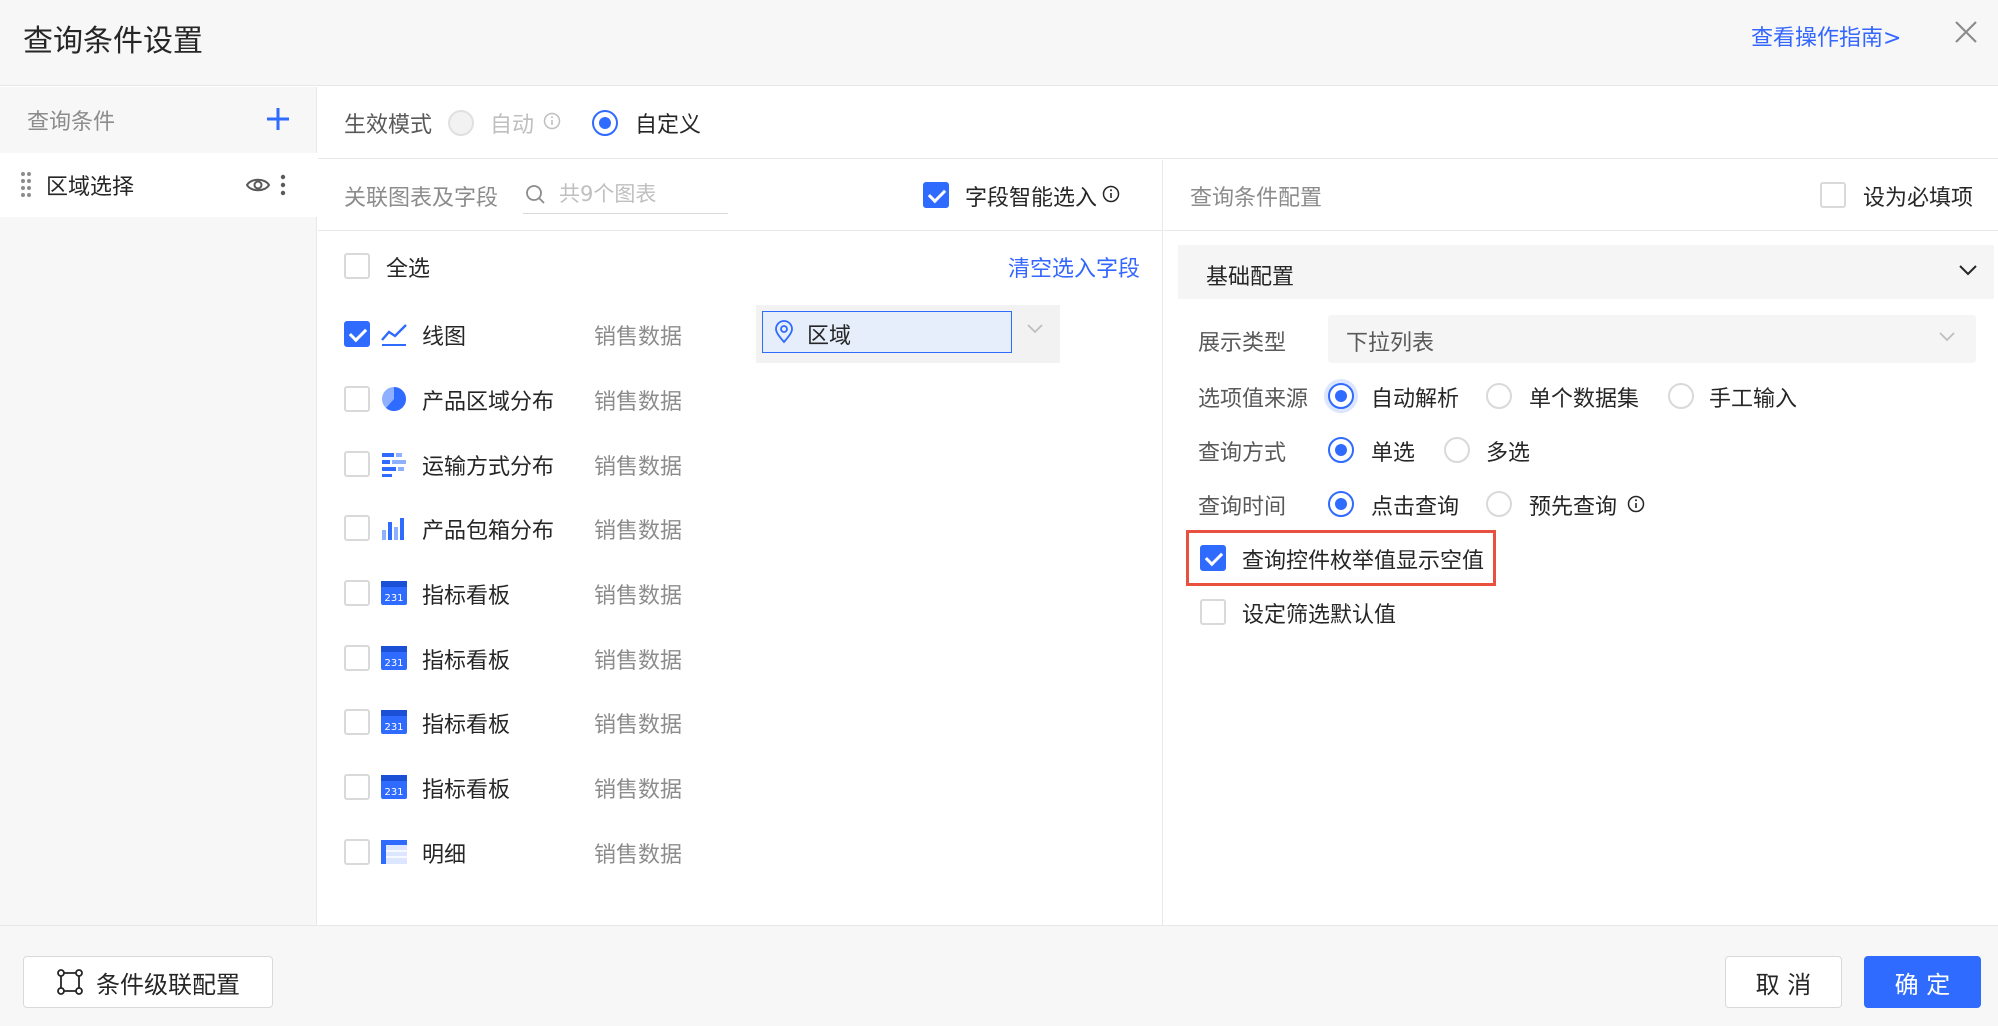  Describe the element at coordinates (388, 125) in the screenshot. I see `effect-mode-label: 生效模式` at that location.